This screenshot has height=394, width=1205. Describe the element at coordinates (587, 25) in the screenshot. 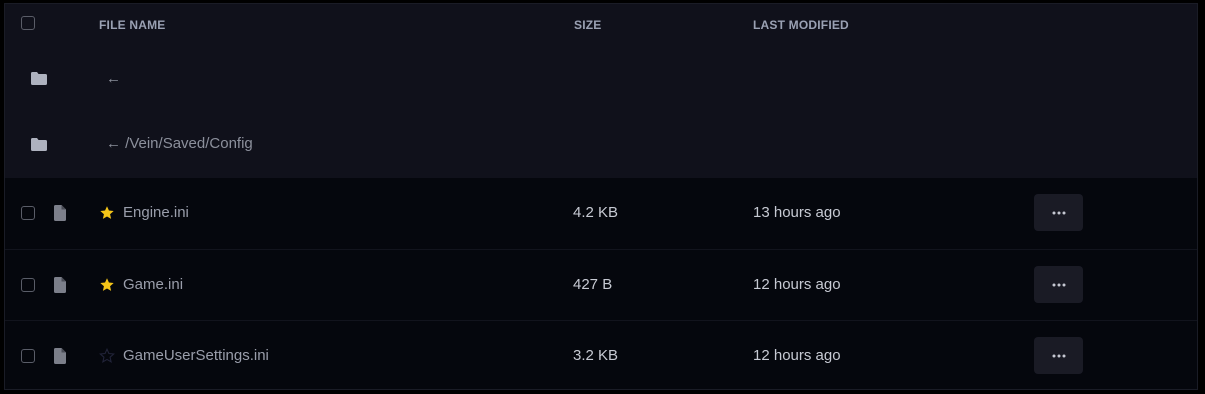

I see `column-header-size: SIZE` at that location.